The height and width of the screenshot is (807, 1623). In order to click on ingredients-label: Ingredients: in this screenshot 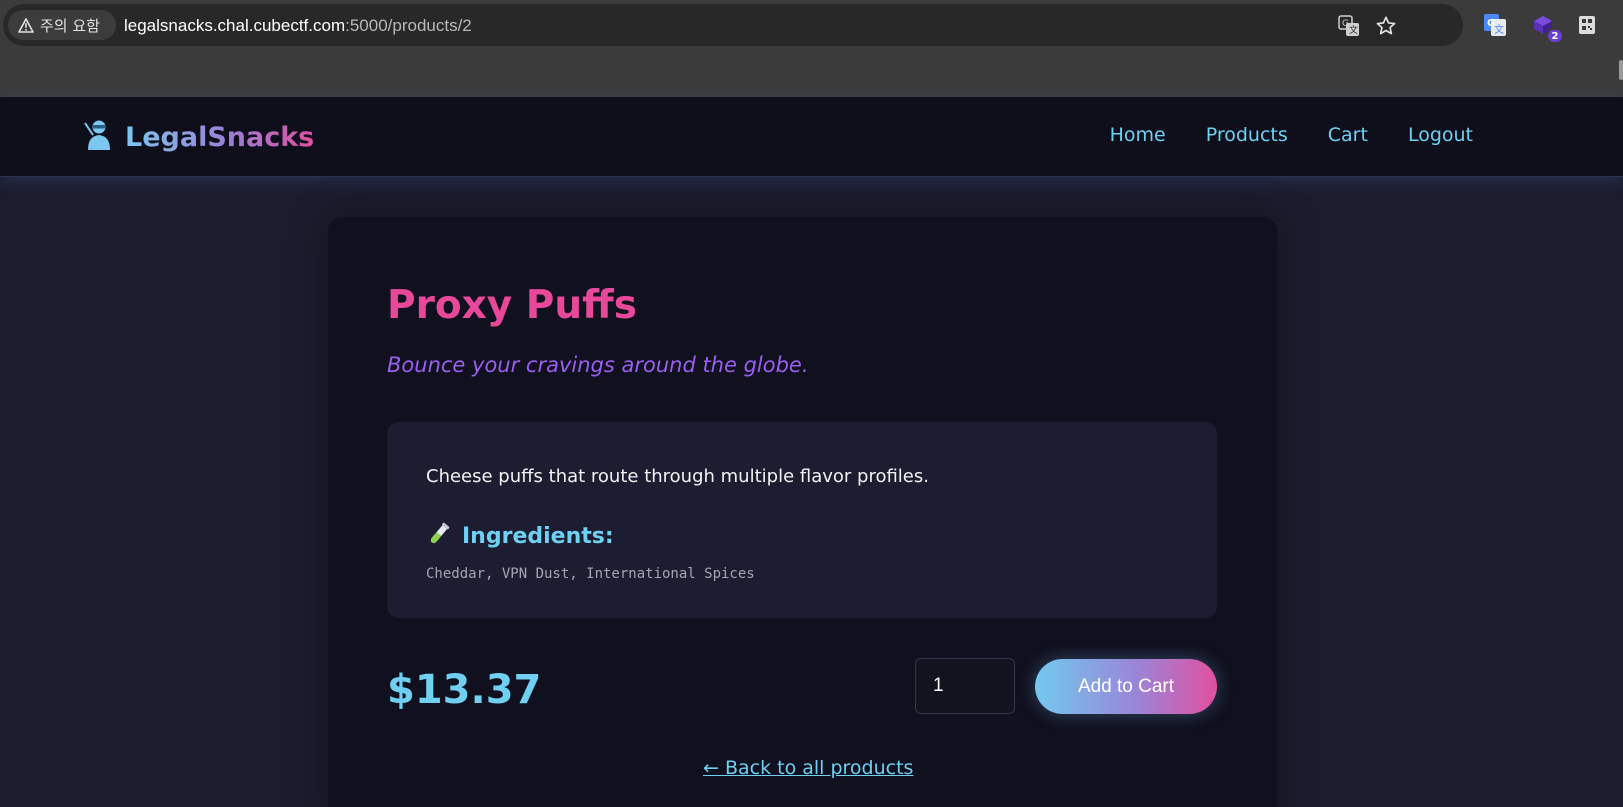, I will do `click(538, 536)`.